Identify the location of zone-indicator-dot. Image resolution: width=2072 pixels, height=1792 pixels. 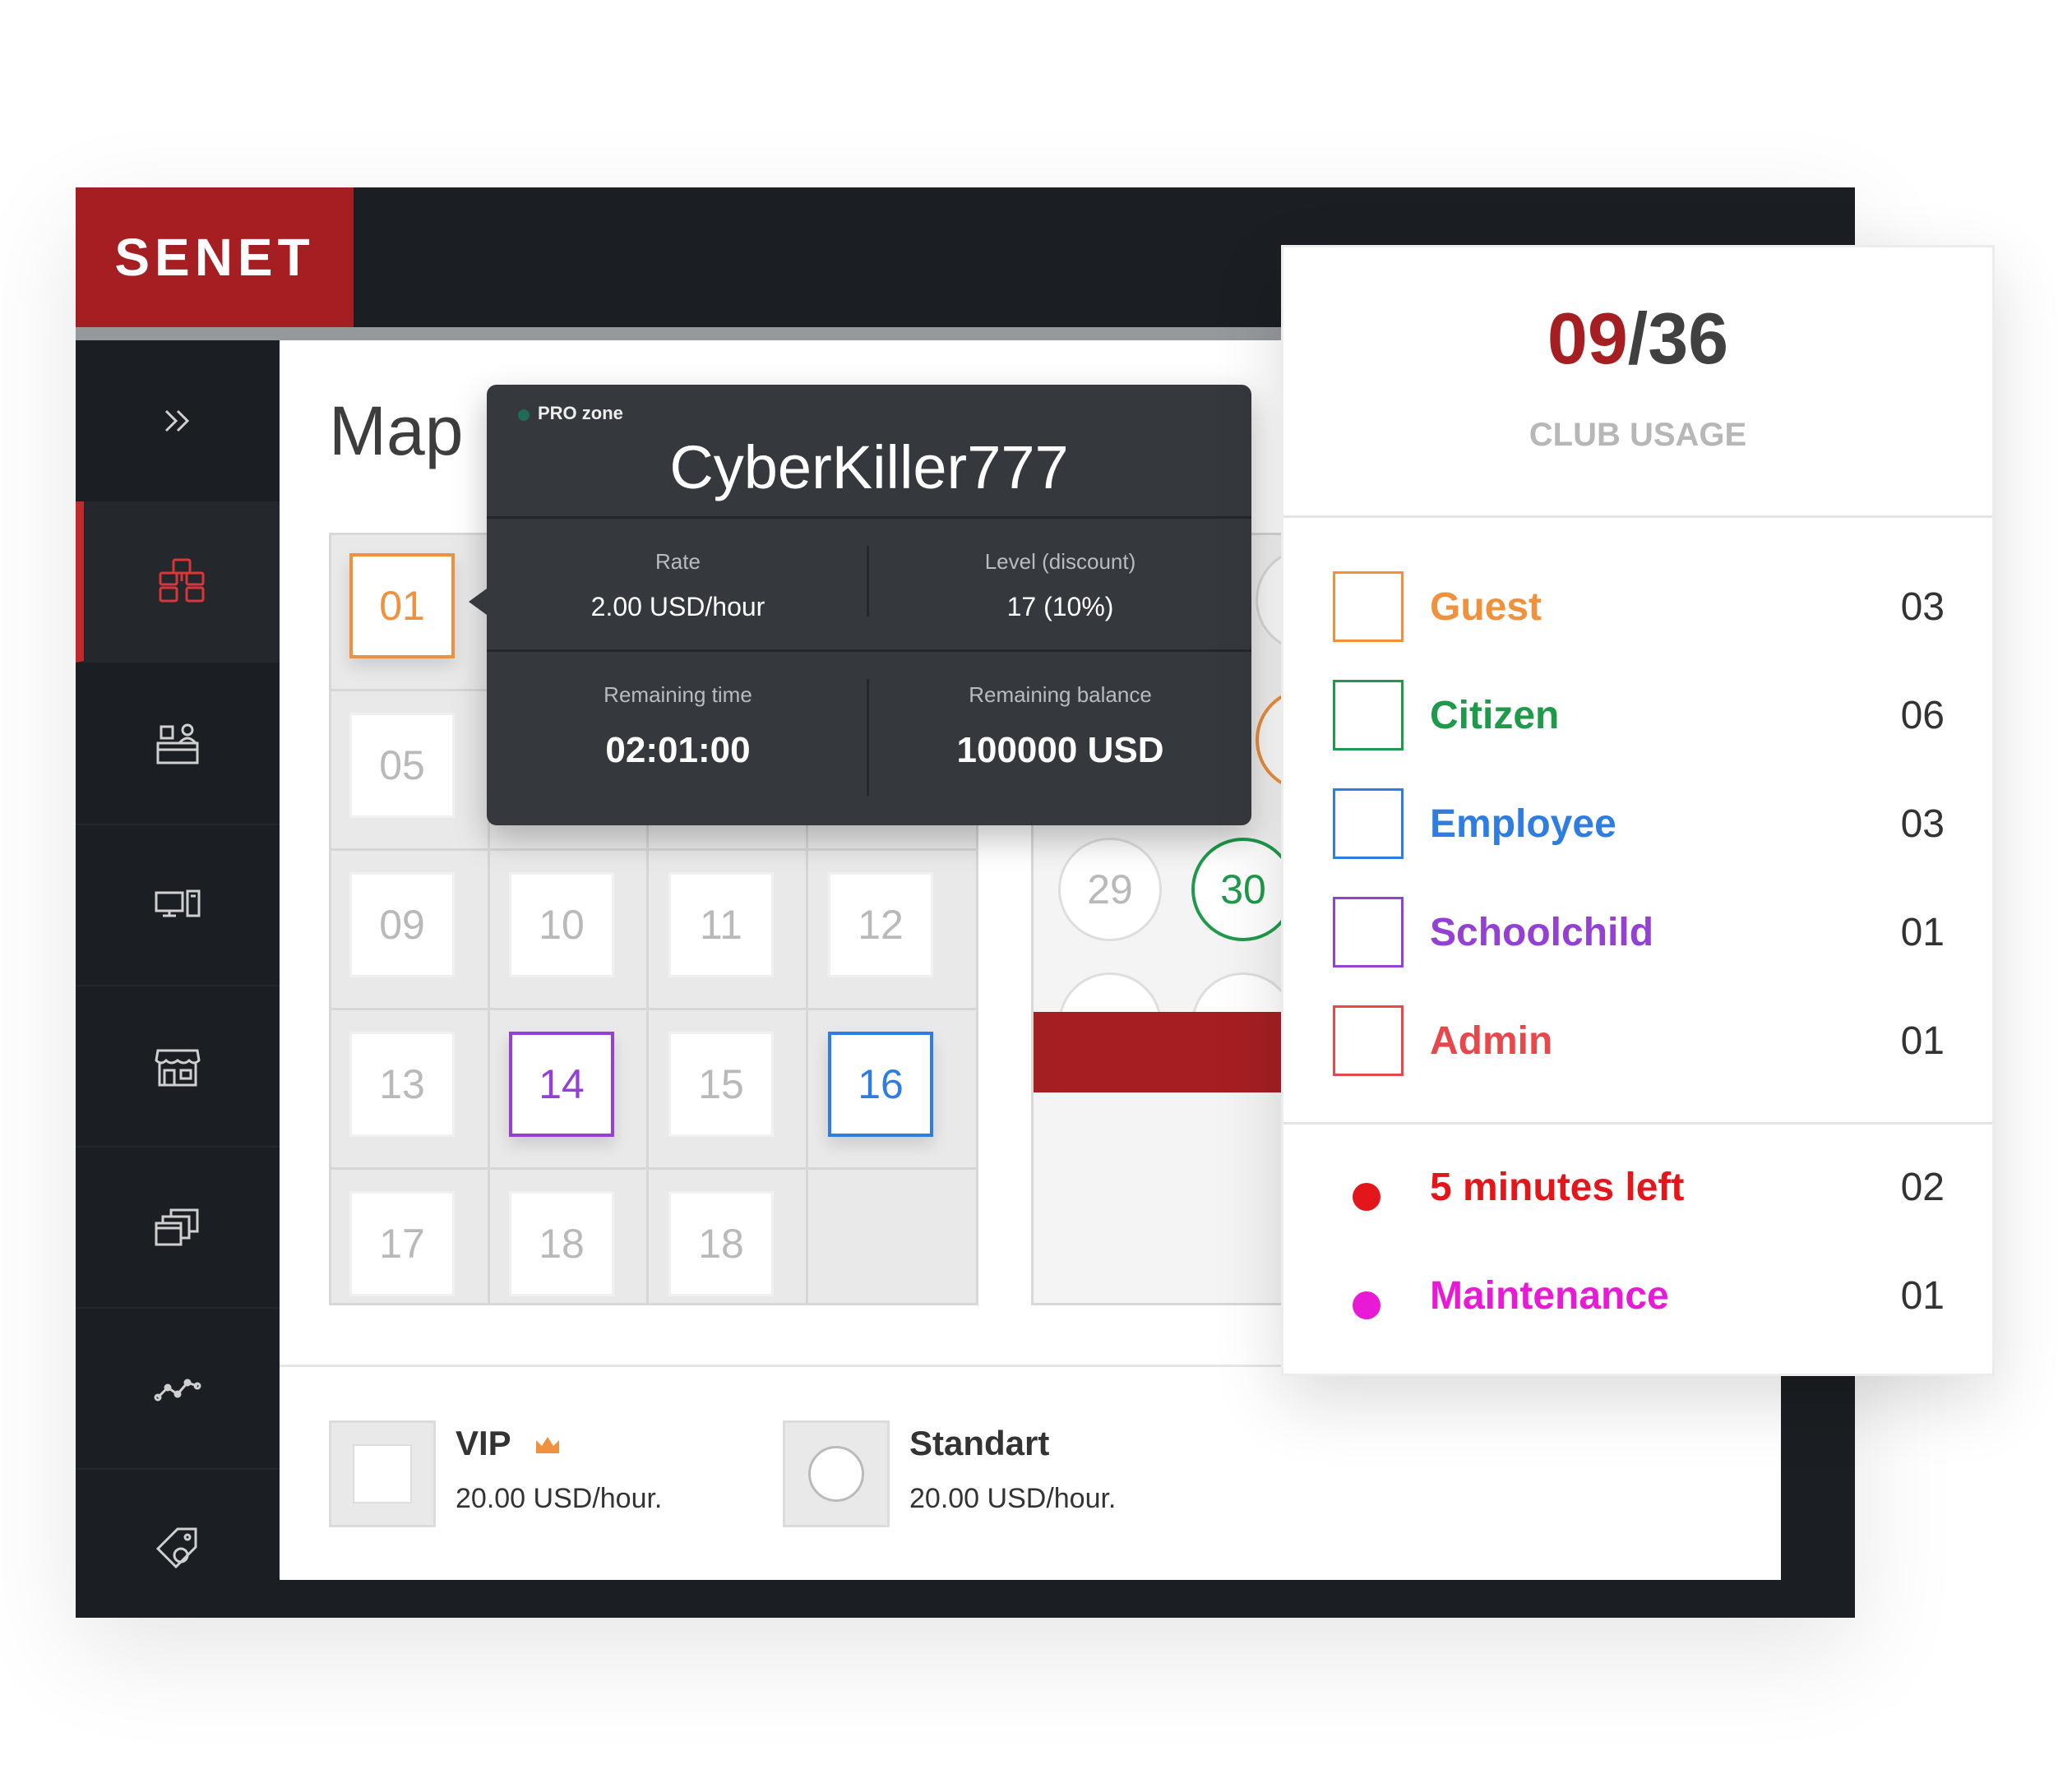
(524, 415).